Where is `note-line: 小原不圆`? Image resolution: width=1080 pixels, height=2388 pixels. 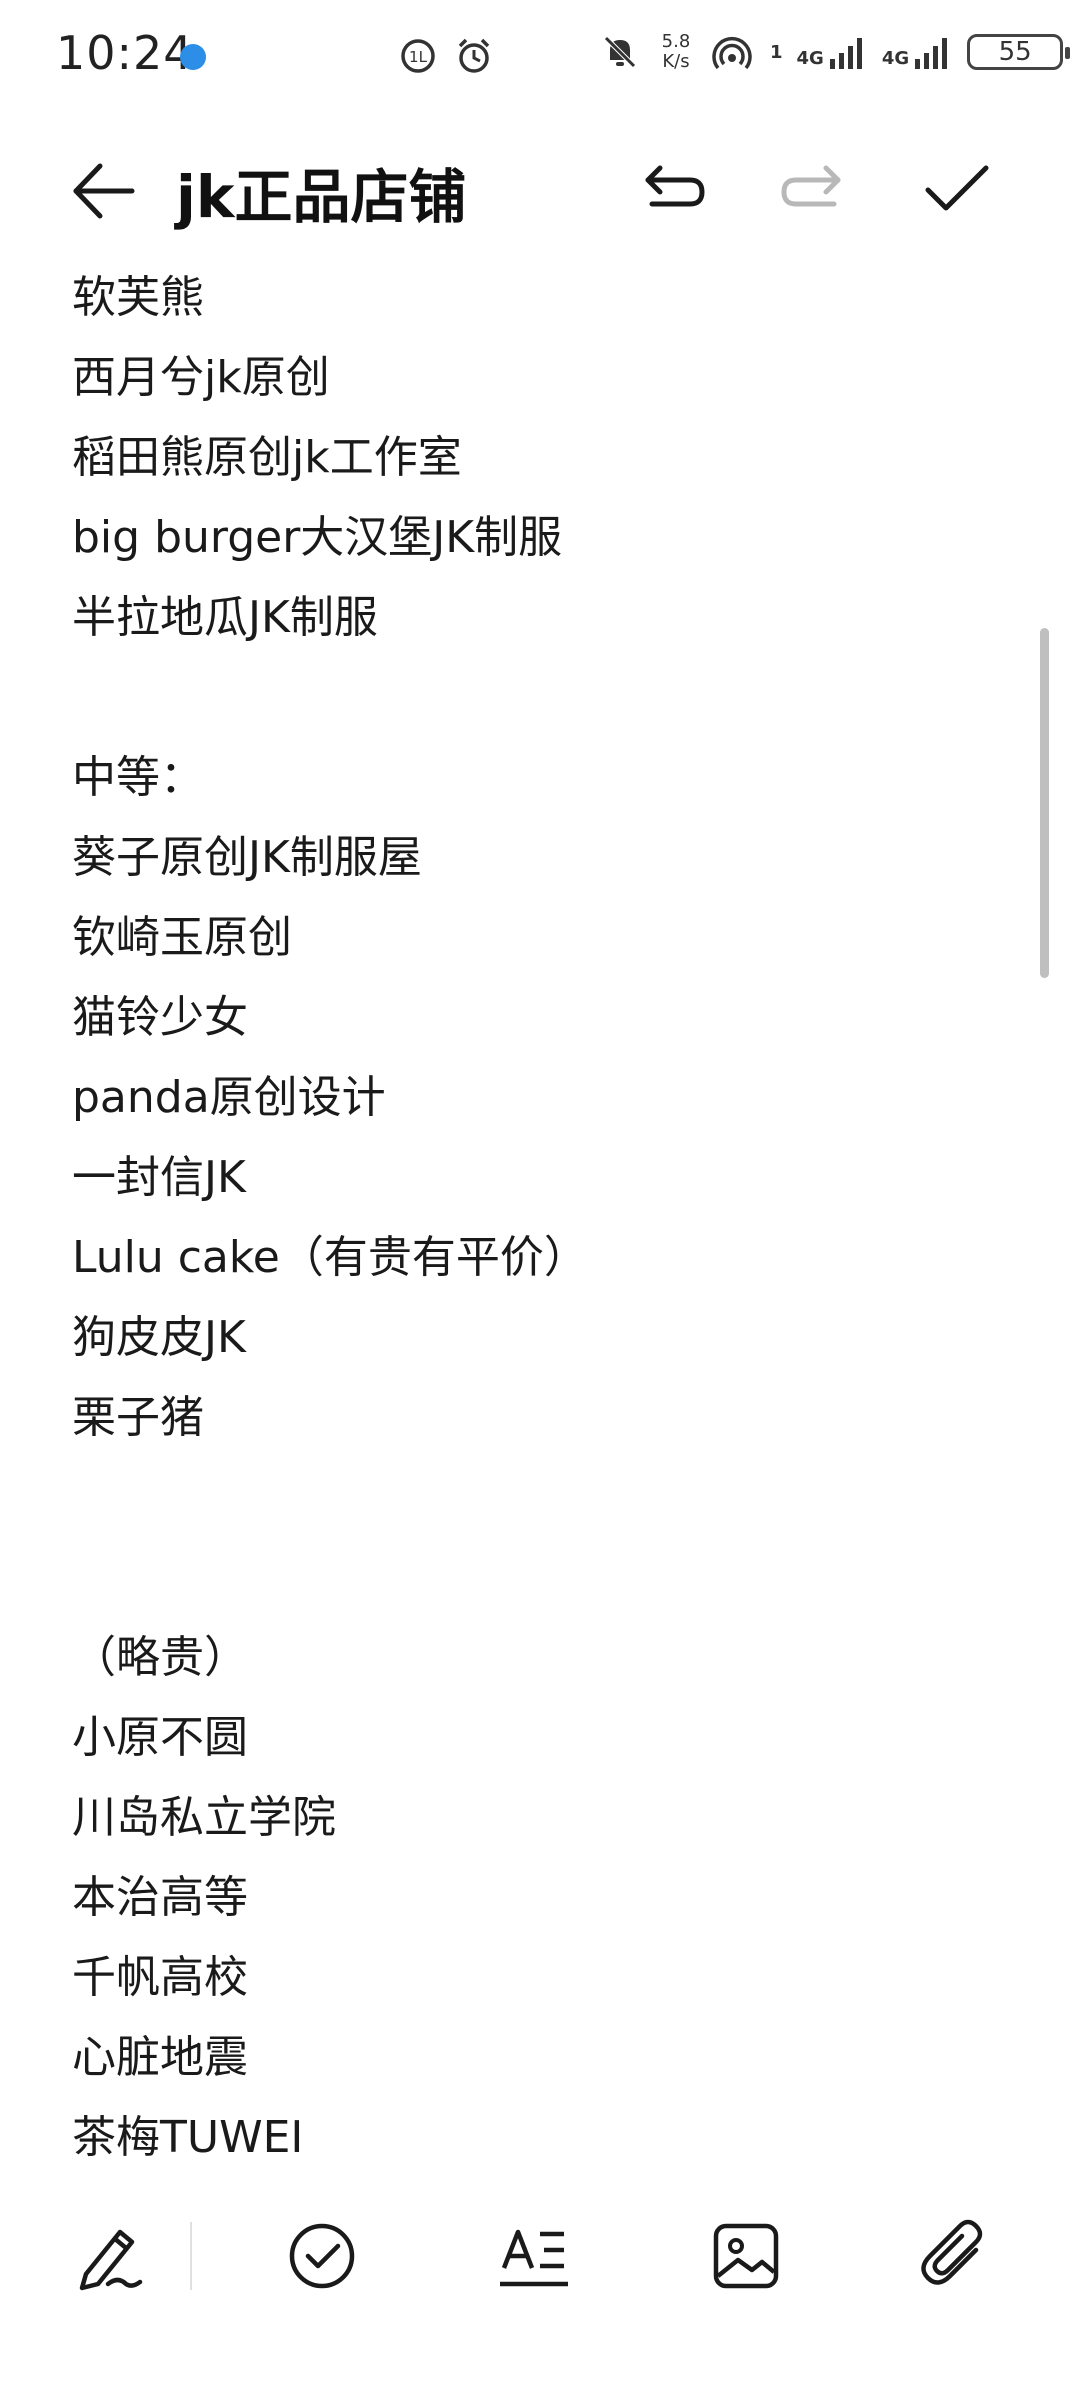
note-line: 小原不圆 is located at coordinates (542, 1738).